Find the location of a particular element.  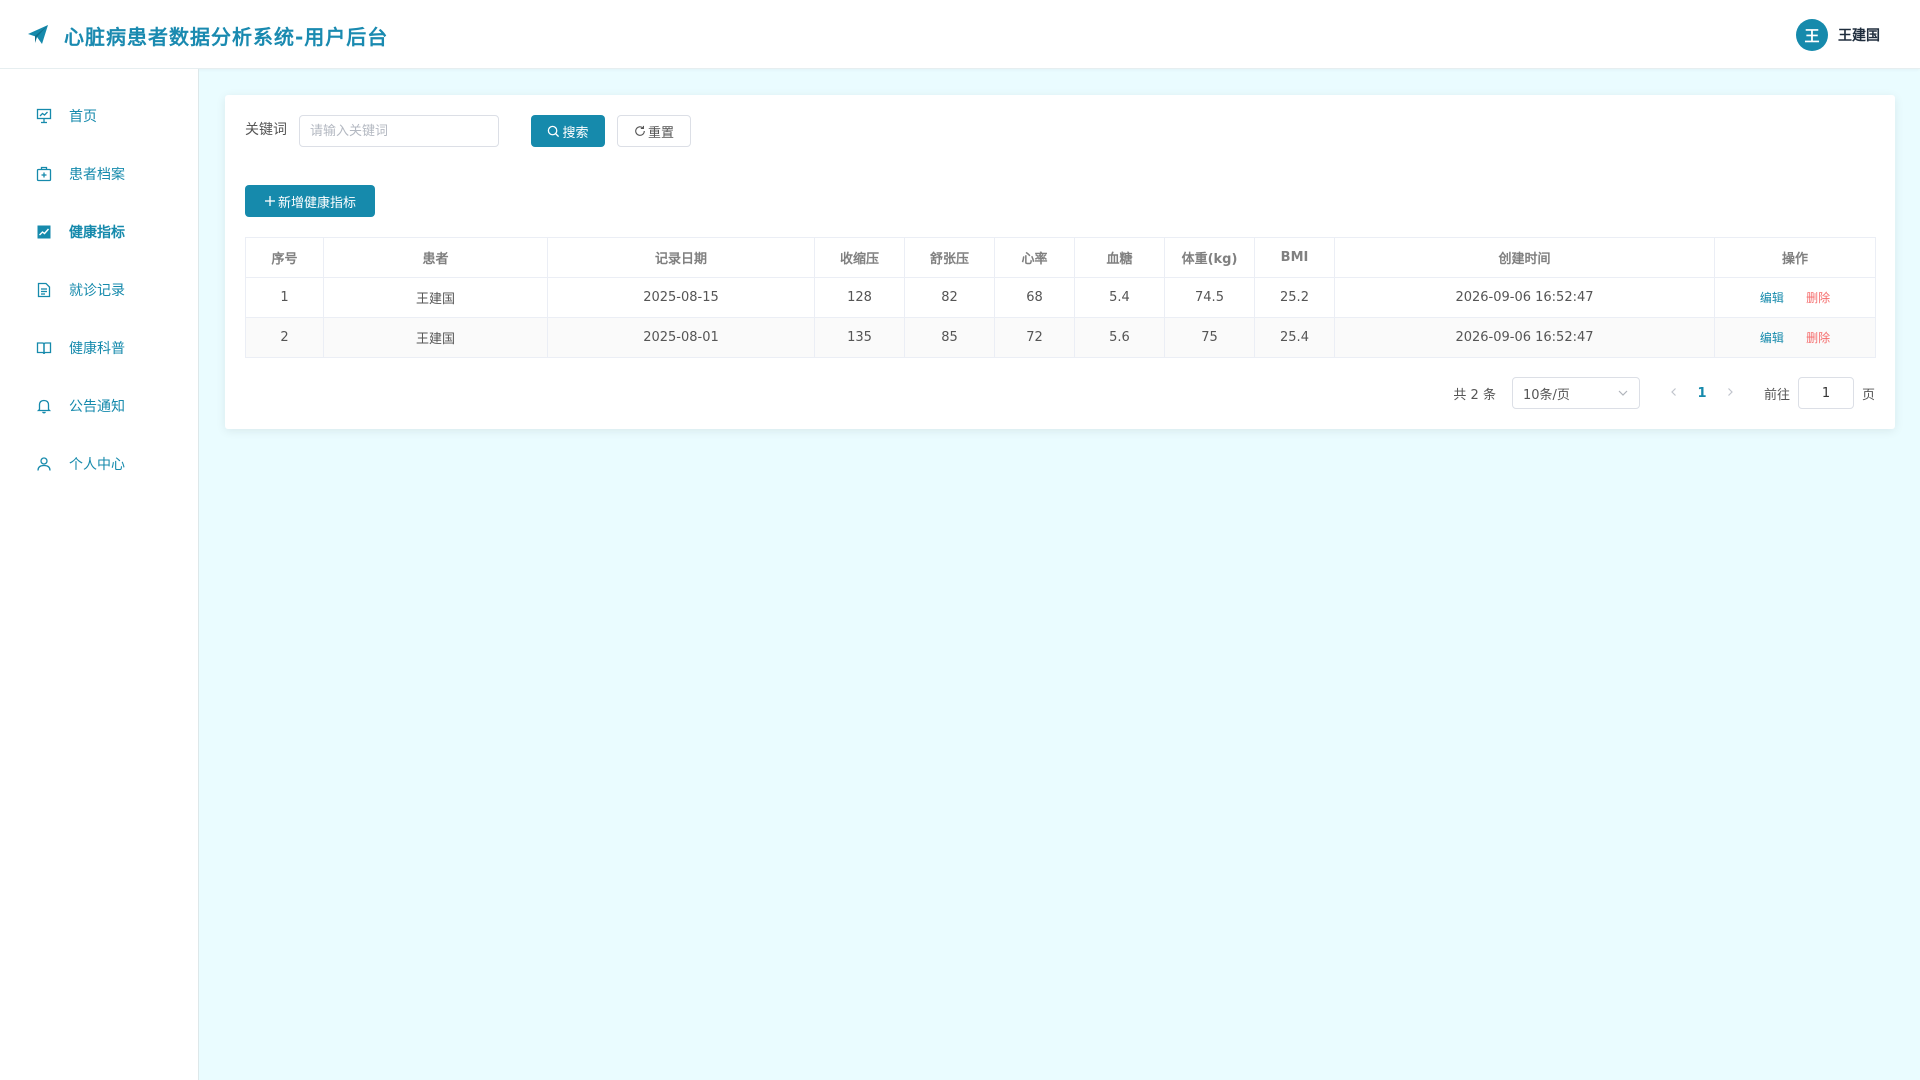

reset-button-label: 重置 is located at coordinates (660, 133).